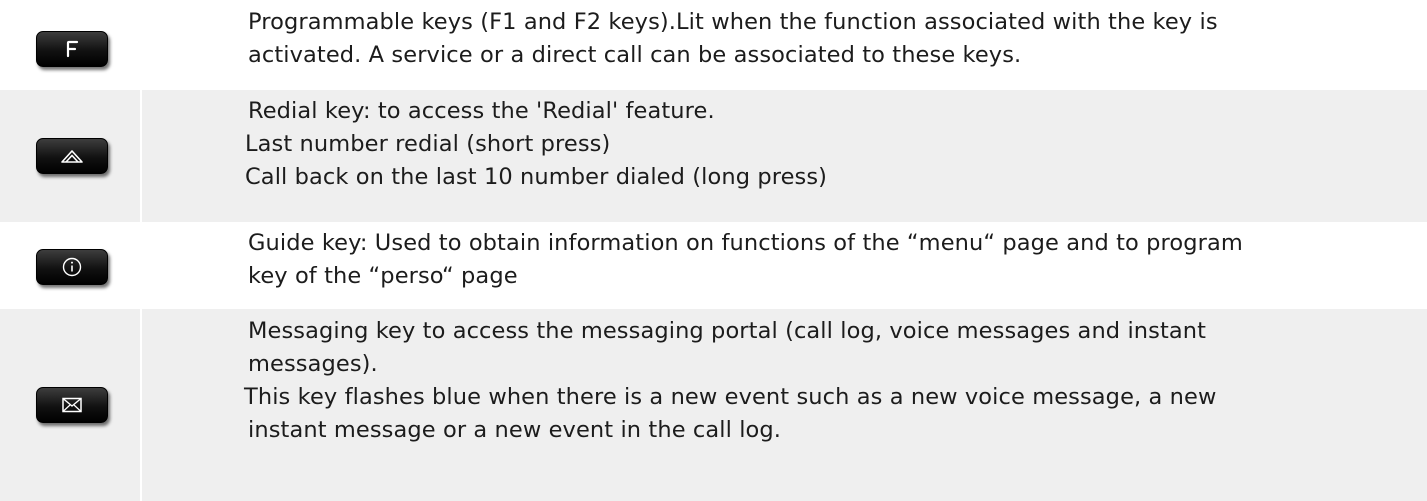  I want to click on description-line: Last number redial (short press), so click(428, 144).